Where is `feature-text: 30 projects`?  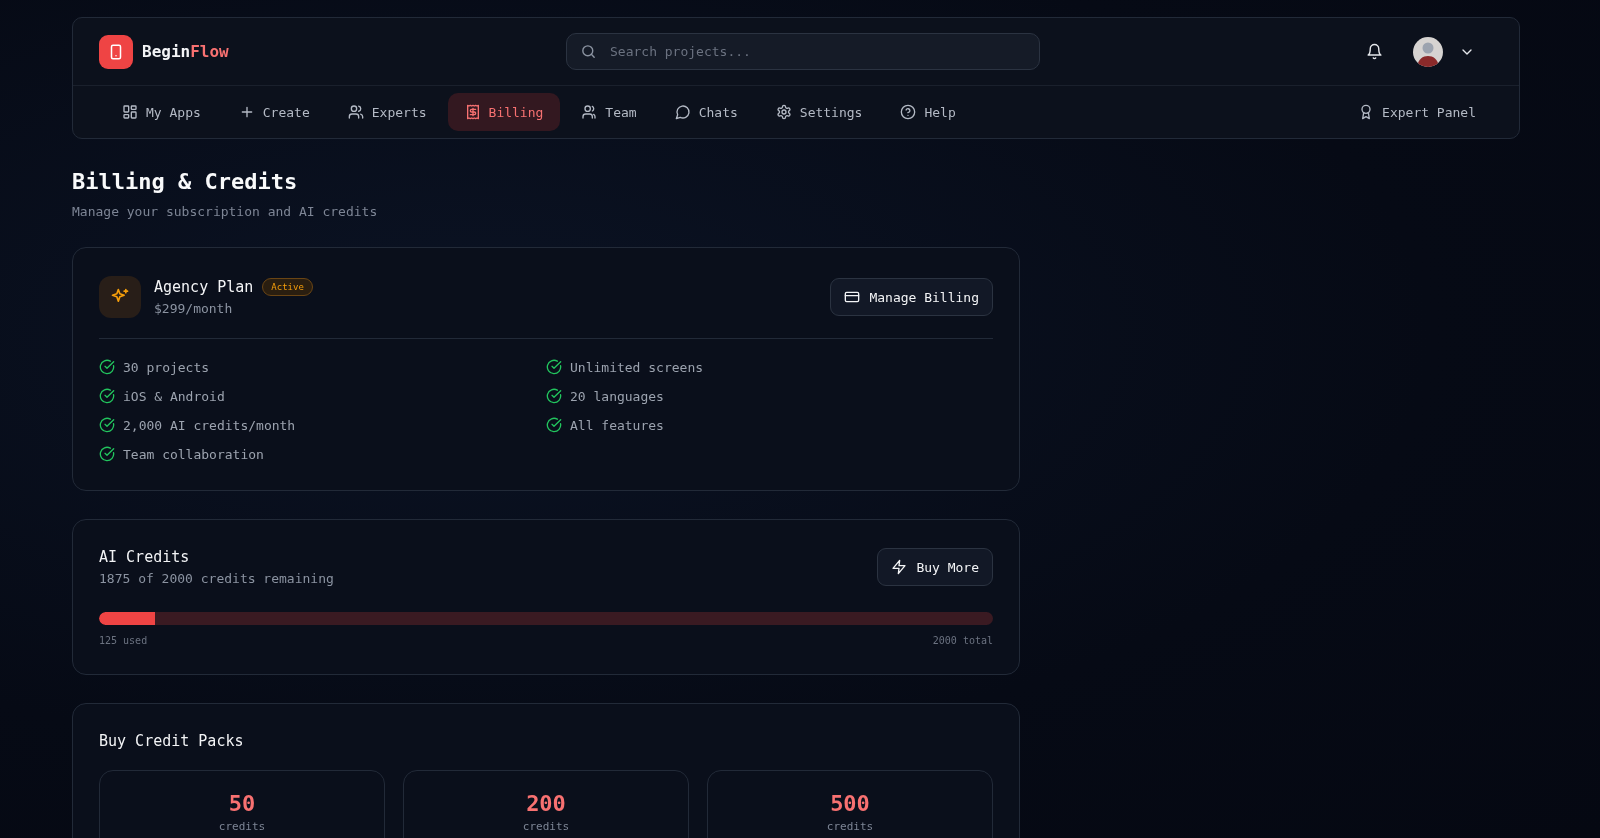
feature-text: 30 projects is located at coordinates (166, 367).